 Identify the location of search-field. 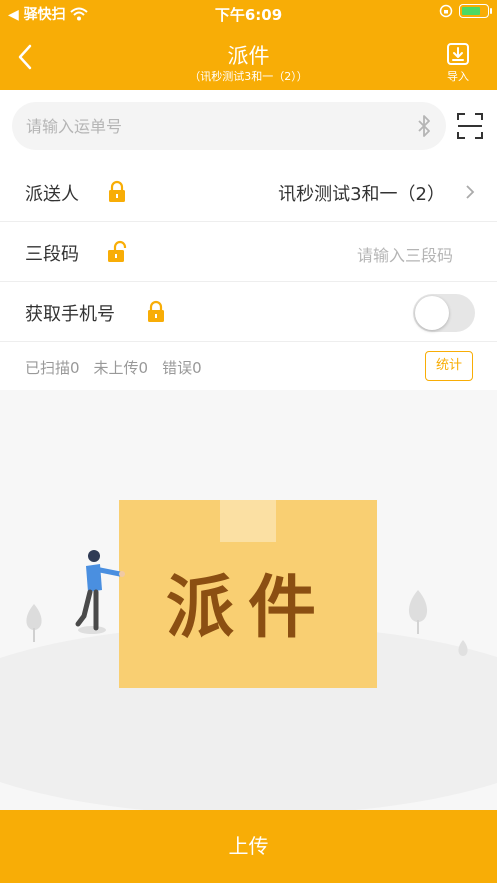
(229, 126).